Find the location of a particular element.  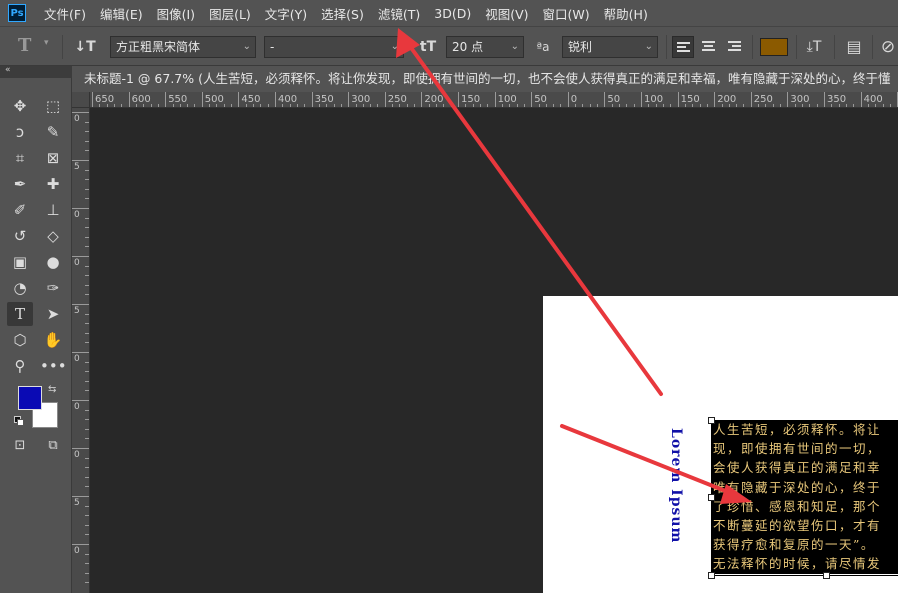

antialias-select: 锐利 ⌄ is located at coordinates (610, 47).